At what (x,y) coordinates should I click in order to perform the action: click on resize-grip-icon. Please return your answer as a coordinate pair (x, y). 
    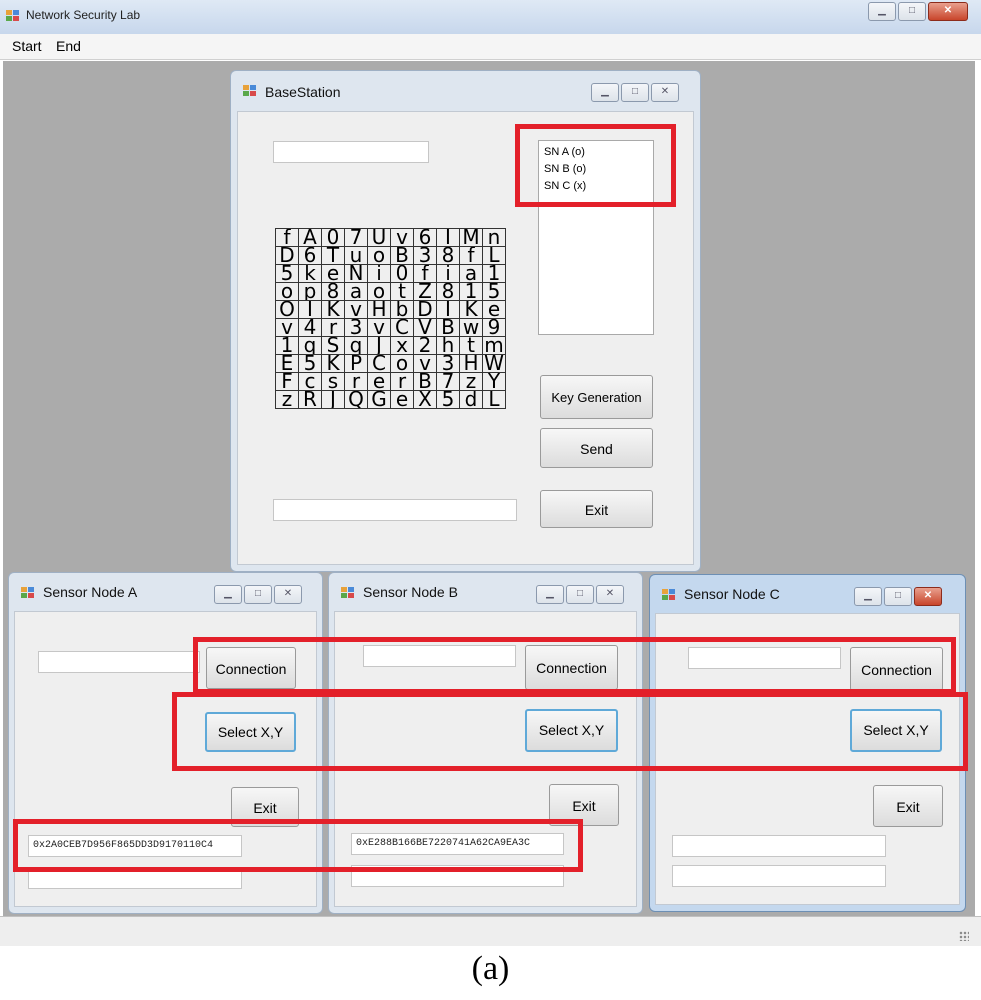
    Looking at the image, I should click on (964, 936).